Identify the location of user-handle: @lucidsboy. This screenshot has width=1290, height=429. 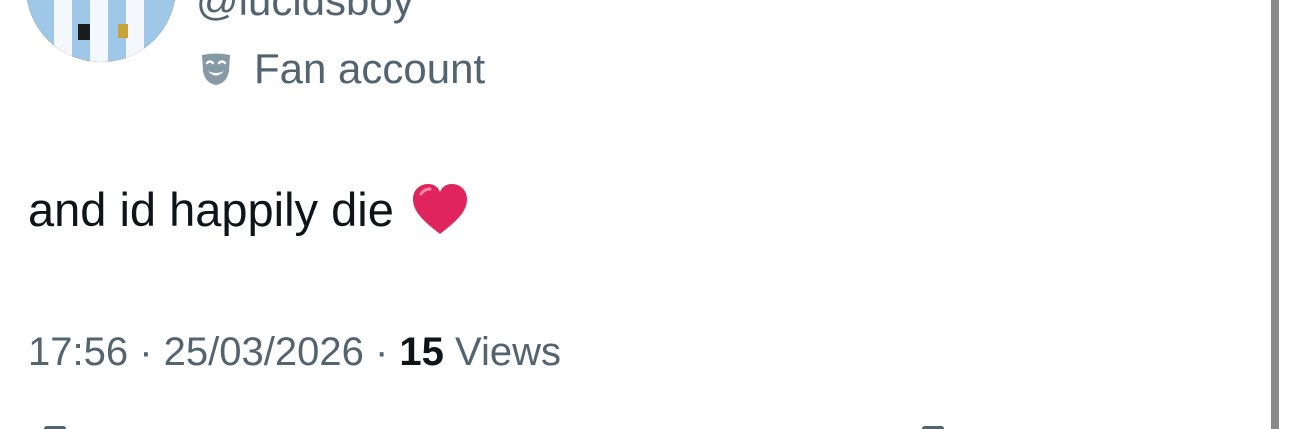
(305, 13).